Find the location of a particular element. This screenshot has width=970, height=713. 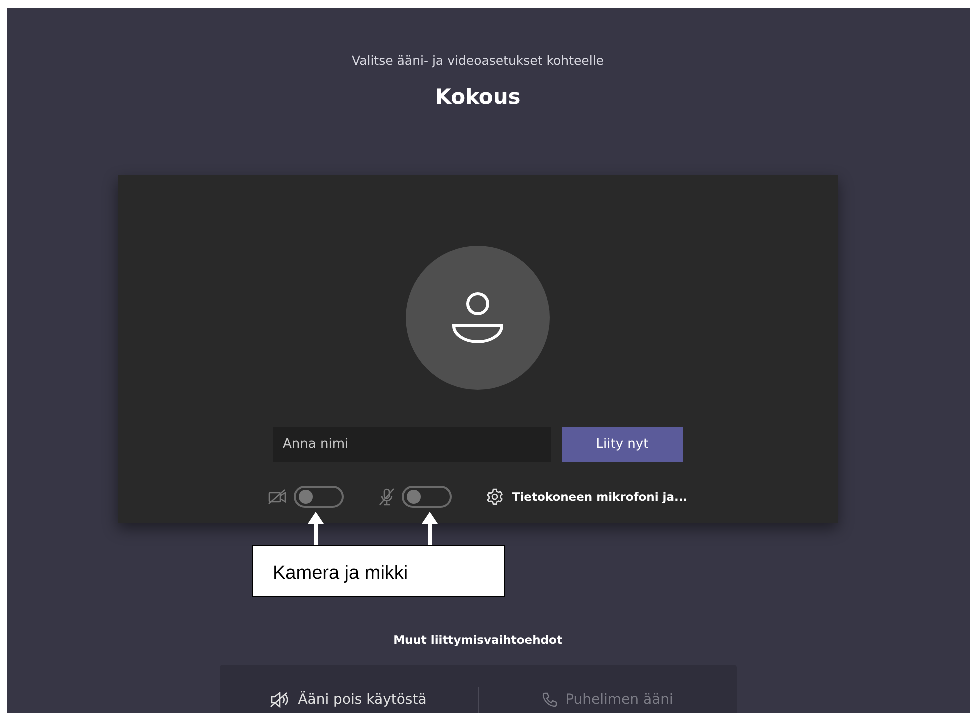

speaker-off-icon is located at coordinates (280, 700).